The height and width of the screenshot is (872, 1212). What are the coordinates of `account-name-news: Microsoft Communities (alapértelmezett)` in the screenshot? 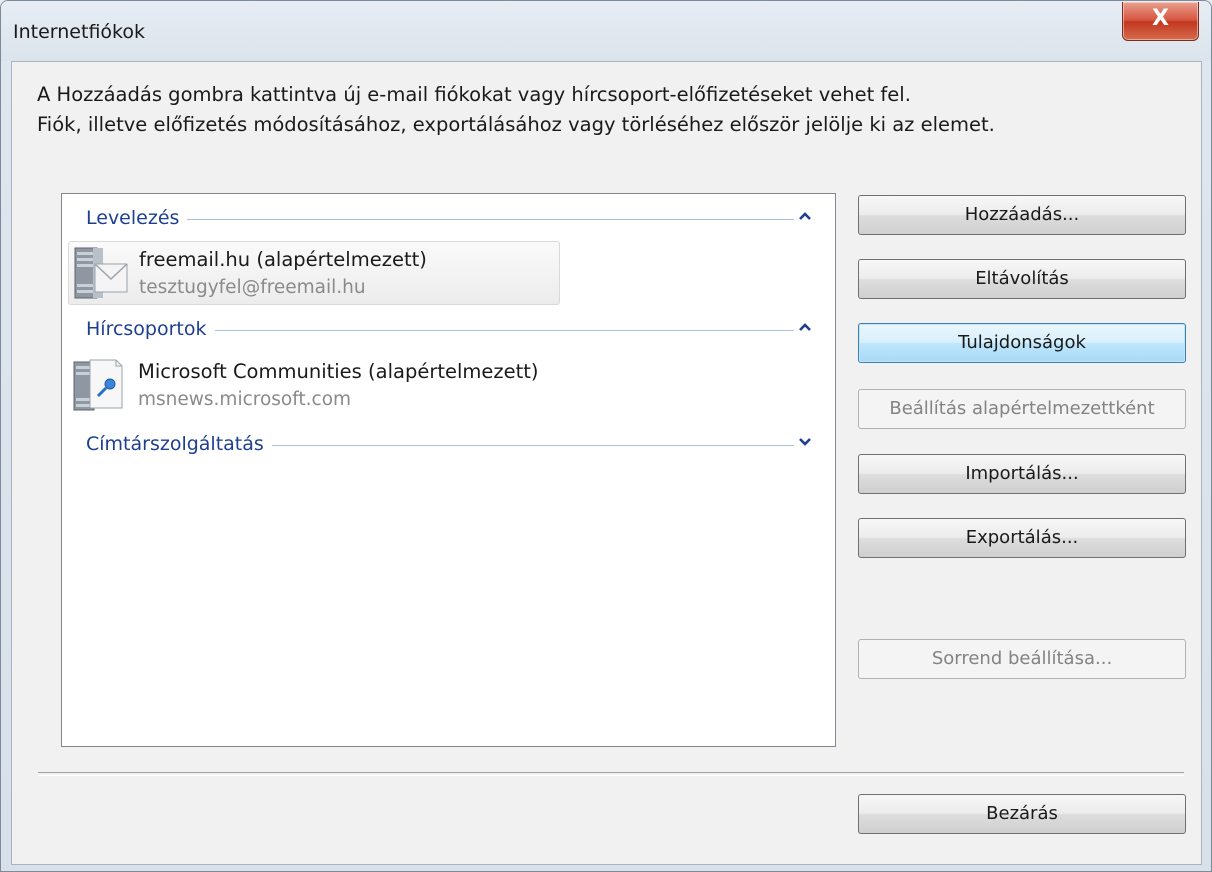 It's located at (338, 371).